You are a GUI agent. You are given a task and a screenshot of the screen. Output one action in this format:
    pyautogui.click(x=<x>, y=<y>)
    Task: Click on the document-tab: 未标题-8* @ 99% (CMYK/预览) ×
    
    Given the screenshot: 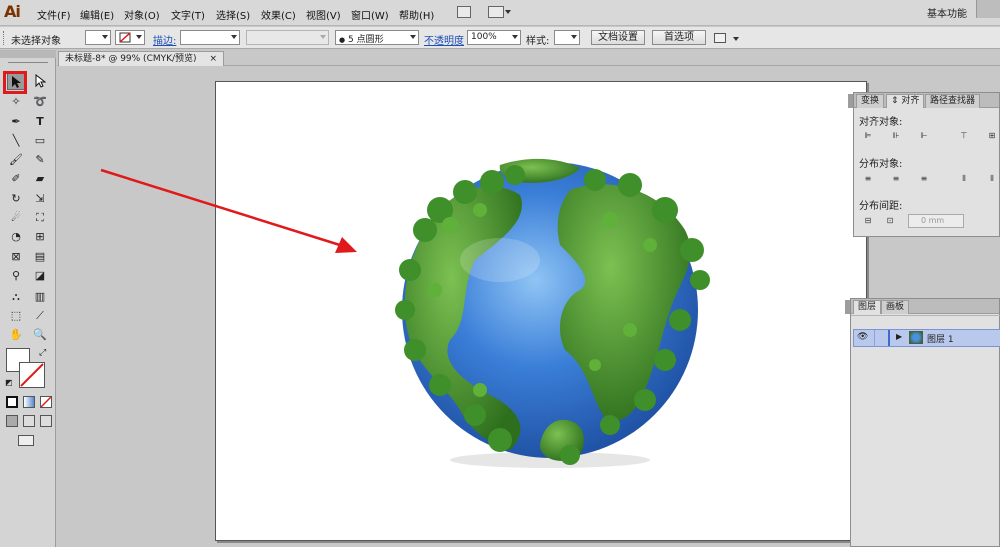 What is the action you would take?
    pyautogui.click(x=141, y=58)
    